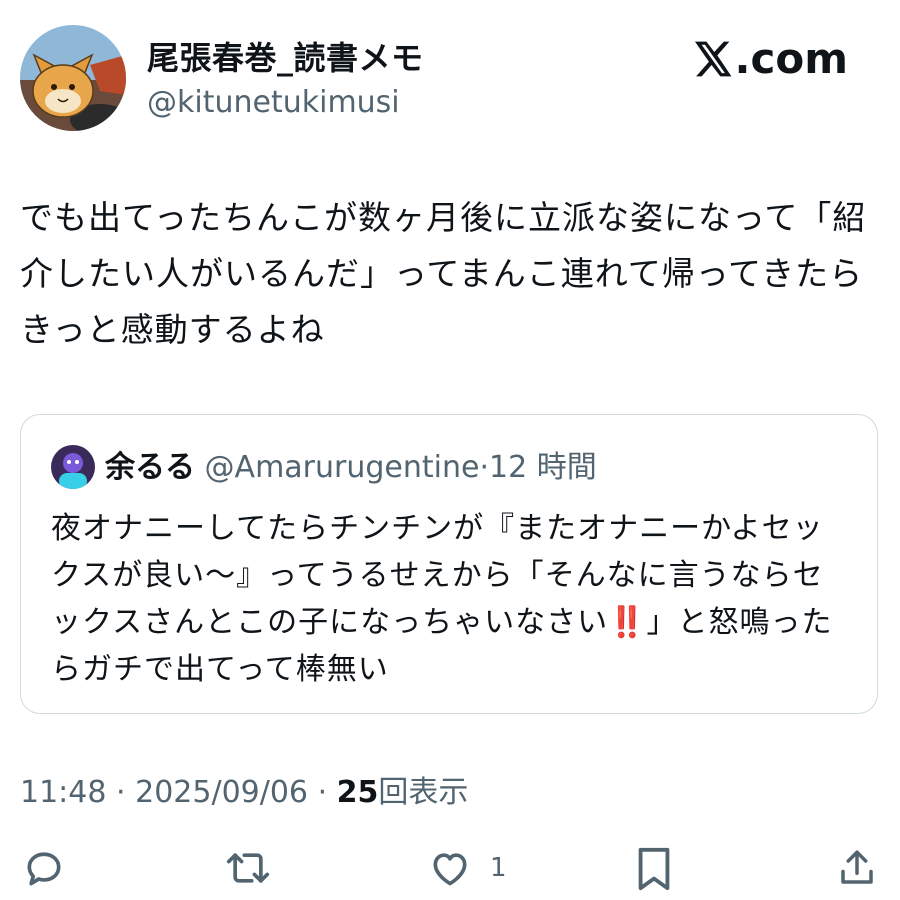  What do you see at coordinates (423, 792) in the screenshot?
I see `views-label: 回表示` at bounding box center [423, 792].